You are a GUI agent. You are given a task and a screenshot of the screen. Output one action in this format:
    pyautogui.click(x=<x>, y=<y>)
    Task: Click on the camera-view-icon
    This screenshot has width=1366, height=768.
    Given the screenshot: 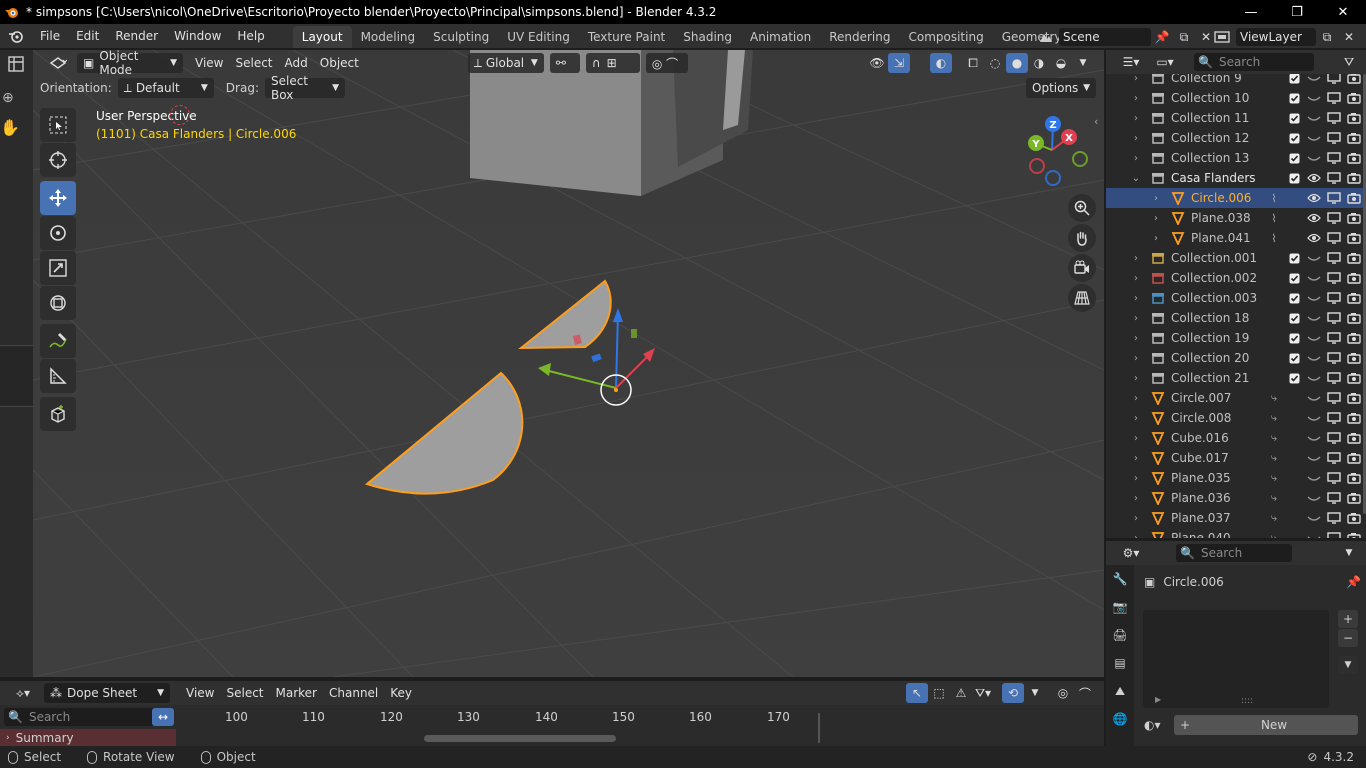 What is the action you would take?
    pyautogui.click(x=1082, y=268)
    